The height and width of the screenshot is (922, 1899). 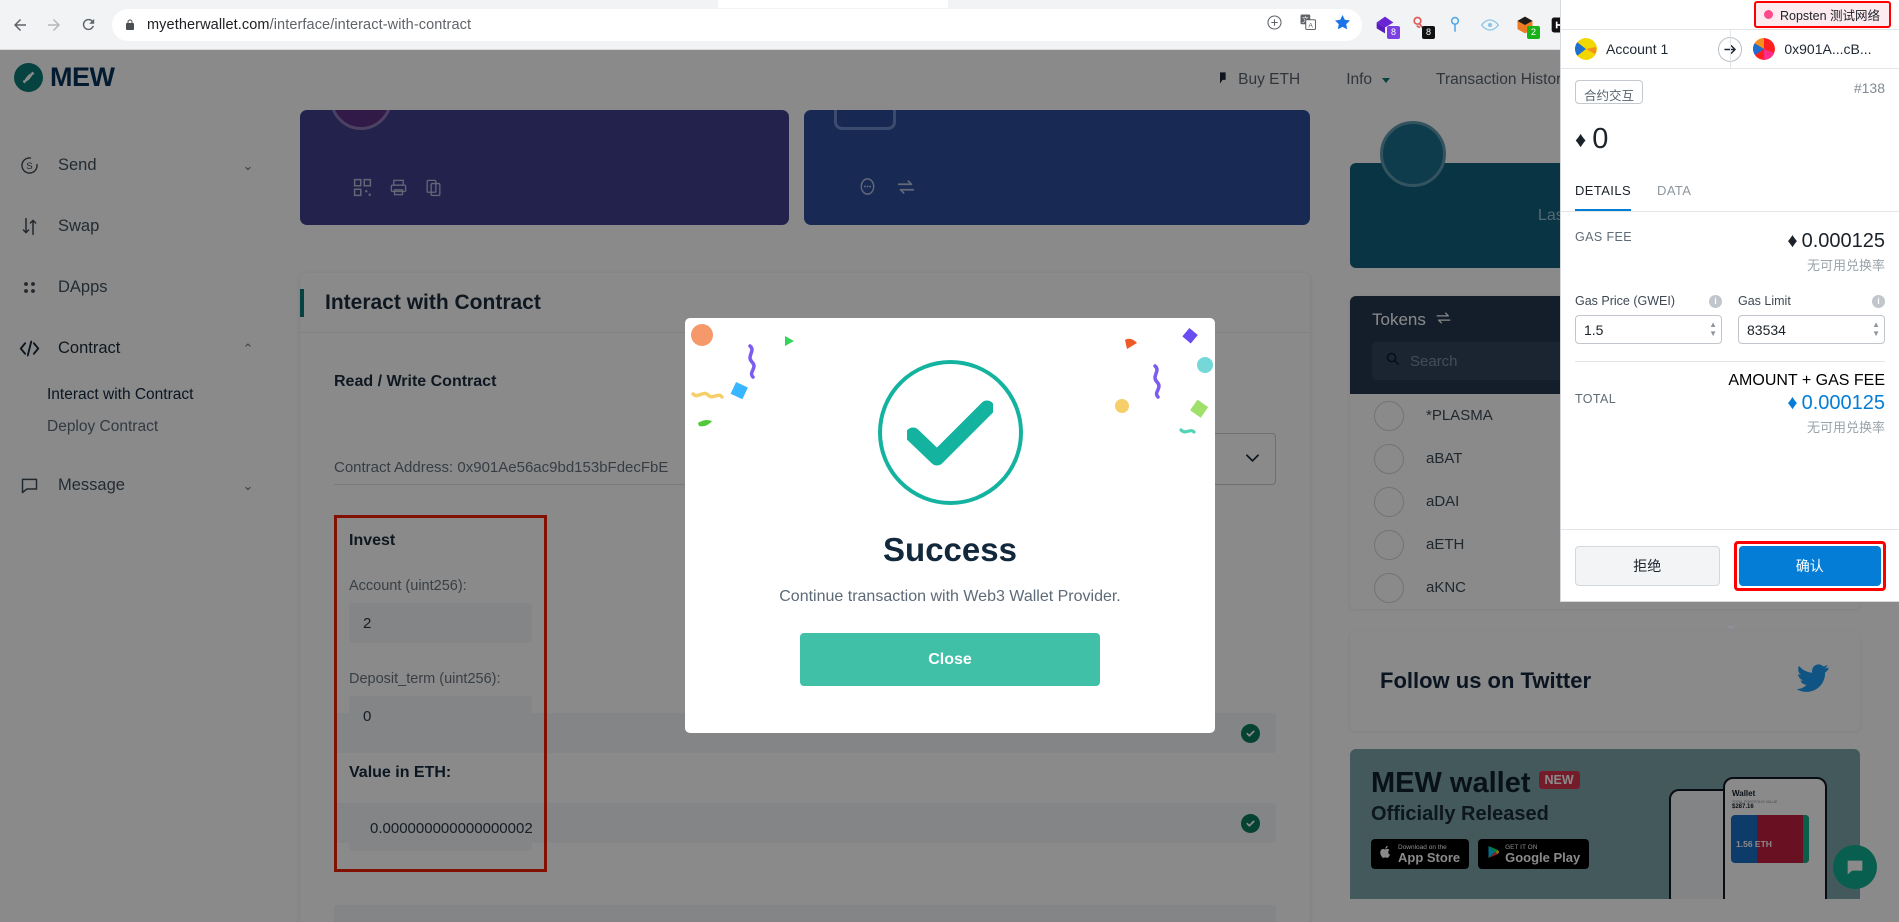 What do you see at coordinates (1806, 380) in the screenshot?
I see `amount-plus-gas-label: AMOUNT + GAS FEE` at bounding box center [1806, 380].